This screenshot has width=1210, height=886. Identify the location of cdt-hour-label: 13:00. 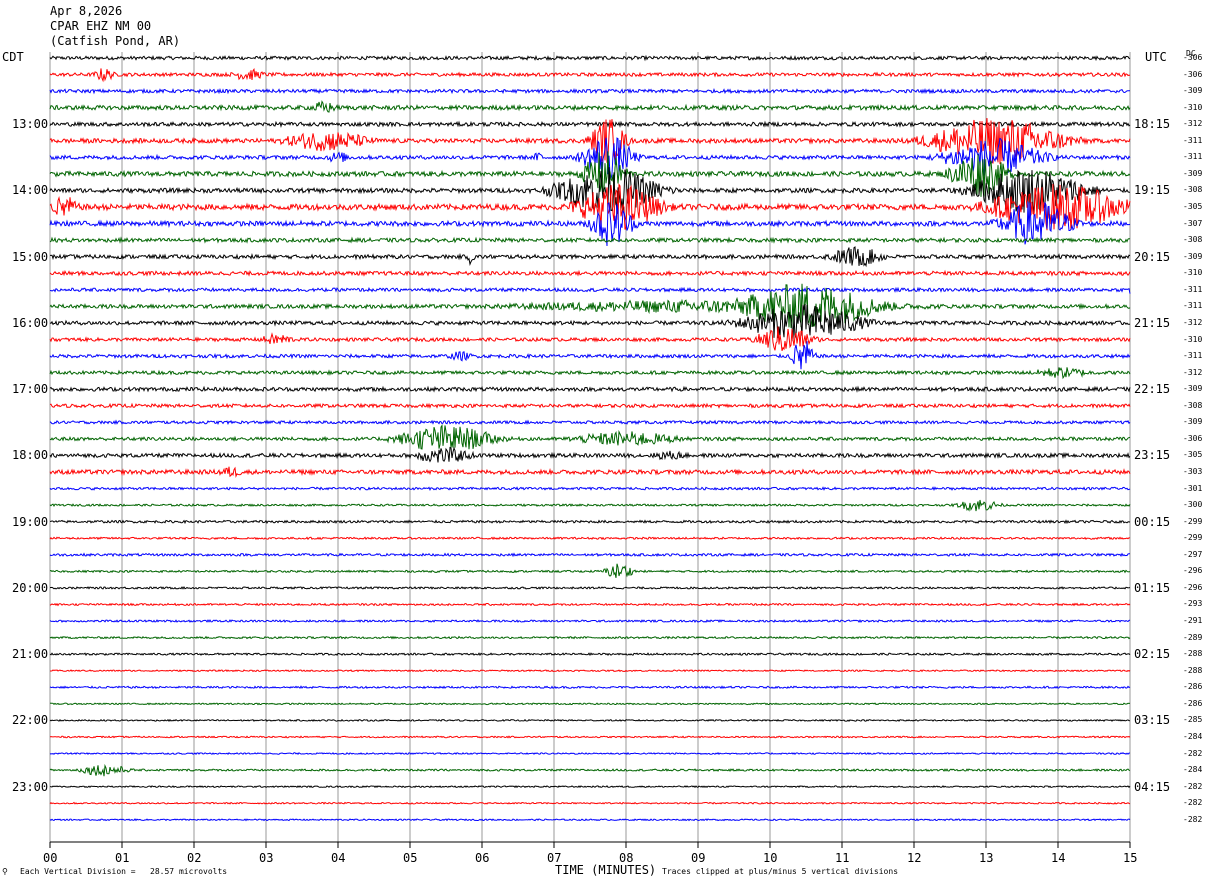
(30, 124).